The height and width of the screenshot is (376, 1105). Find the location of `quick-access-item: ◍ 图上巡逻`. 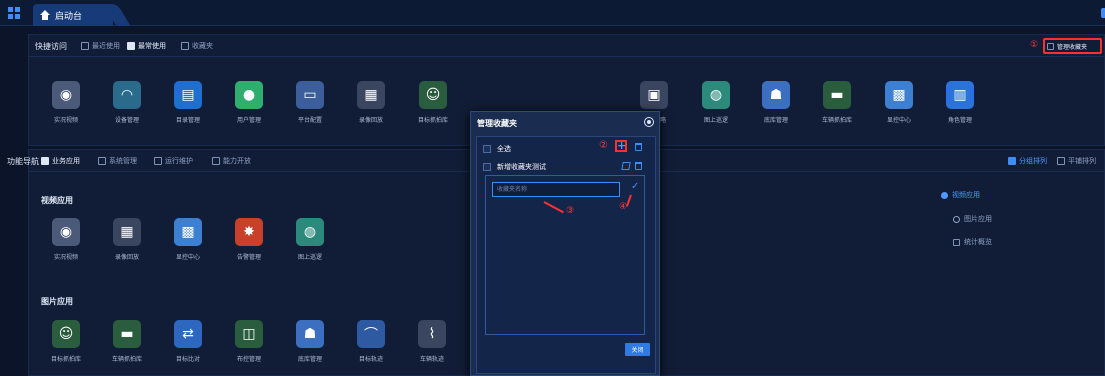

quick-access-item: ◍ 图上巡逻 is located at coordinates (716, 102).